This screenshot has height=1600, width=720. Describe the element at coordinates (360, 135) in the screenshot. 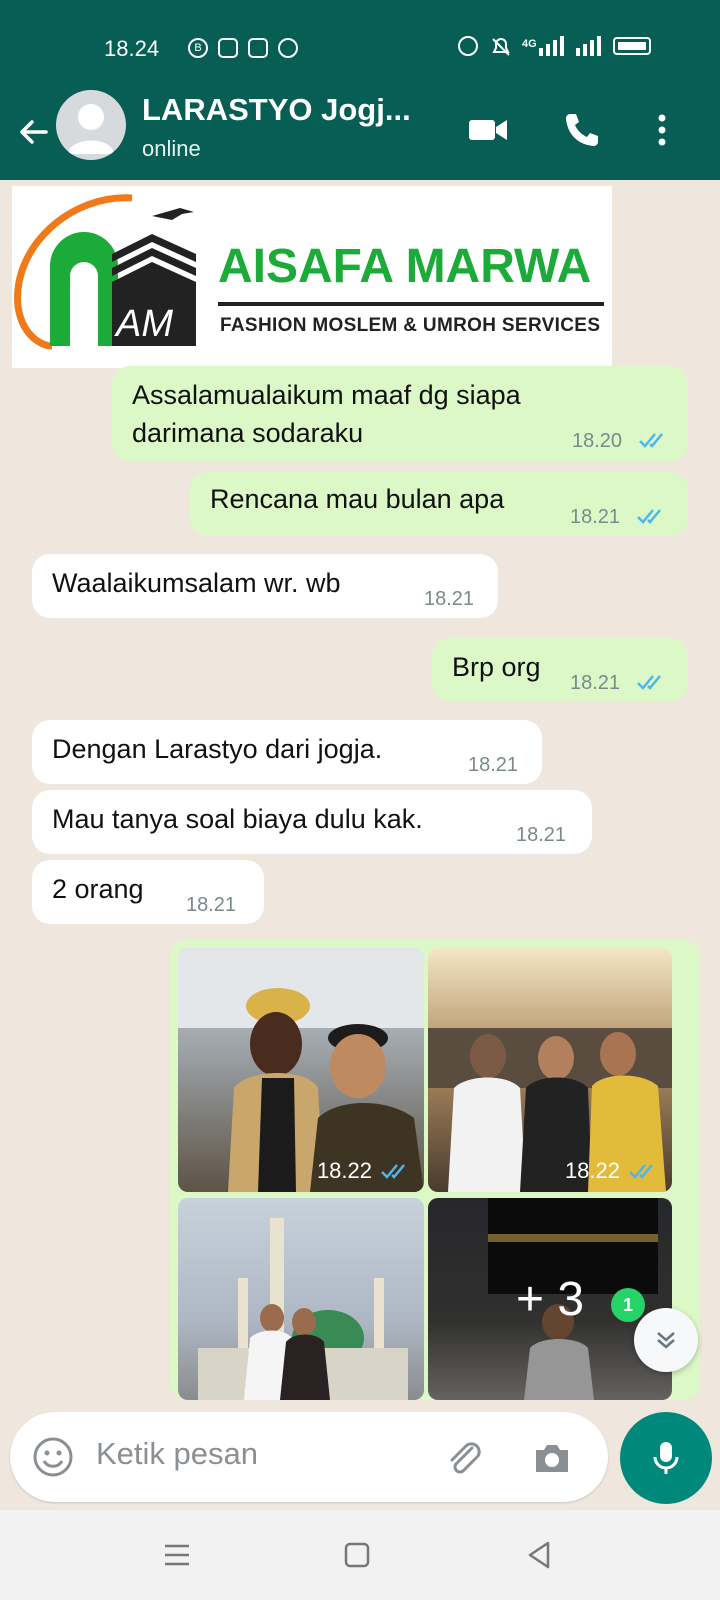

I see `chat-header: LARASTYO Jogj... online` at that location.